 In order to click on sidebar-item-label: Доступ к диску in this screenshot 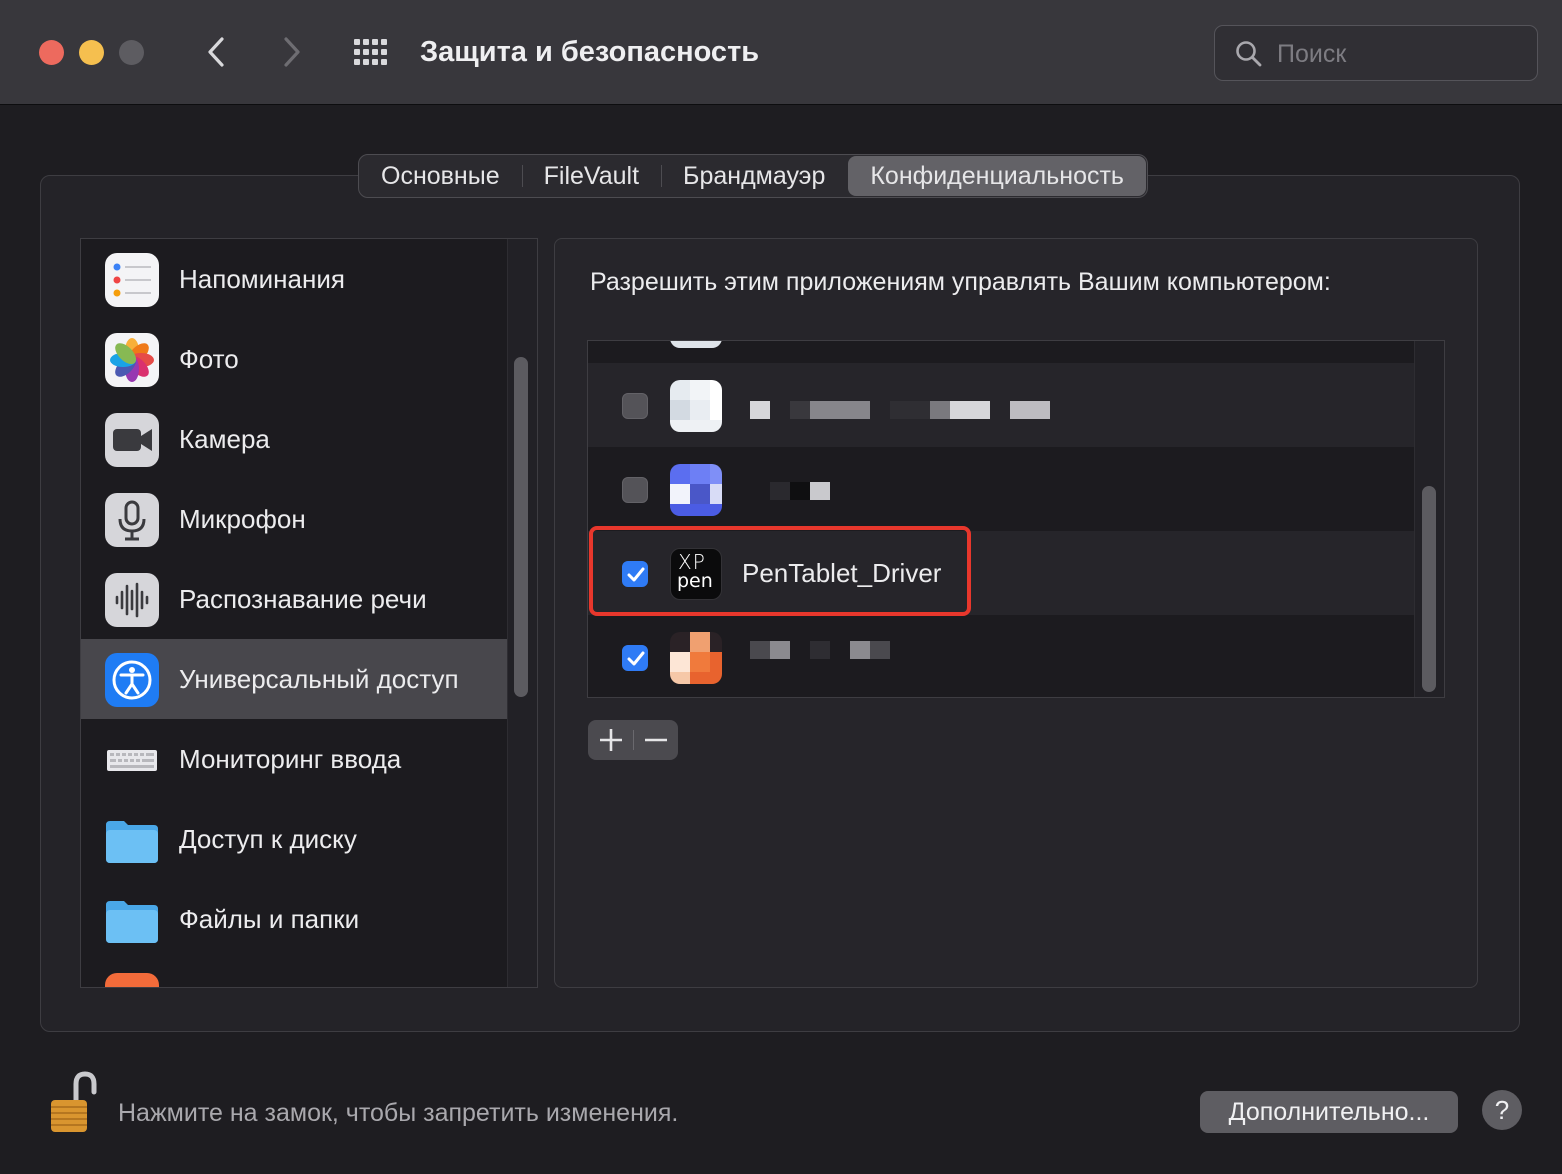, I will do `click(268, 839)`.